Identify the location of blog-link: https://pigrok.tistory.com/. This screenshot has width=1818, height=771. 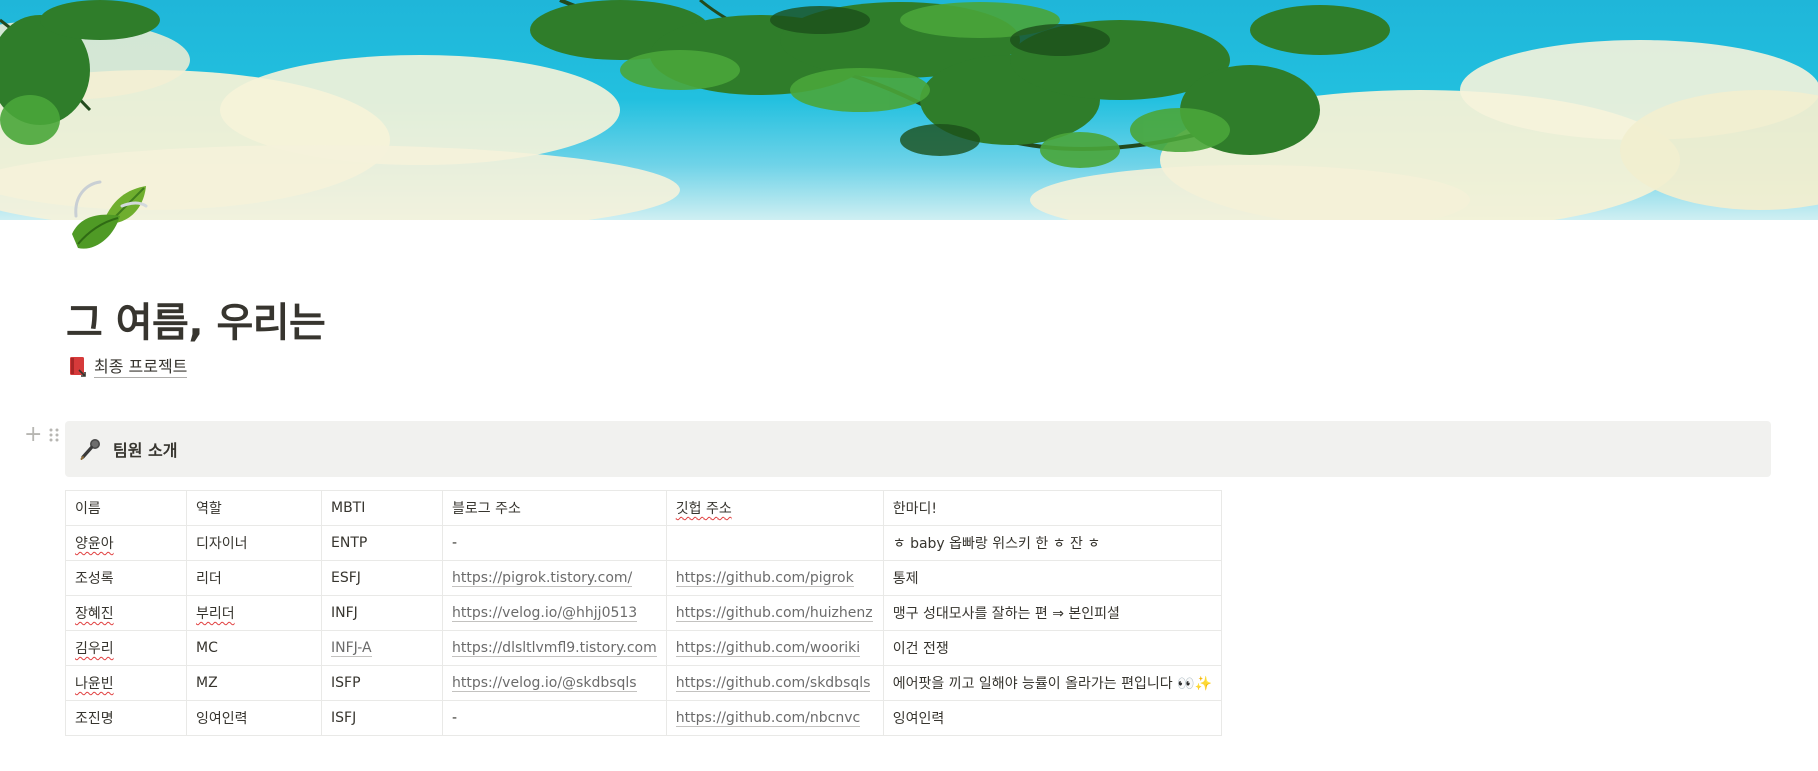
(542, 578).